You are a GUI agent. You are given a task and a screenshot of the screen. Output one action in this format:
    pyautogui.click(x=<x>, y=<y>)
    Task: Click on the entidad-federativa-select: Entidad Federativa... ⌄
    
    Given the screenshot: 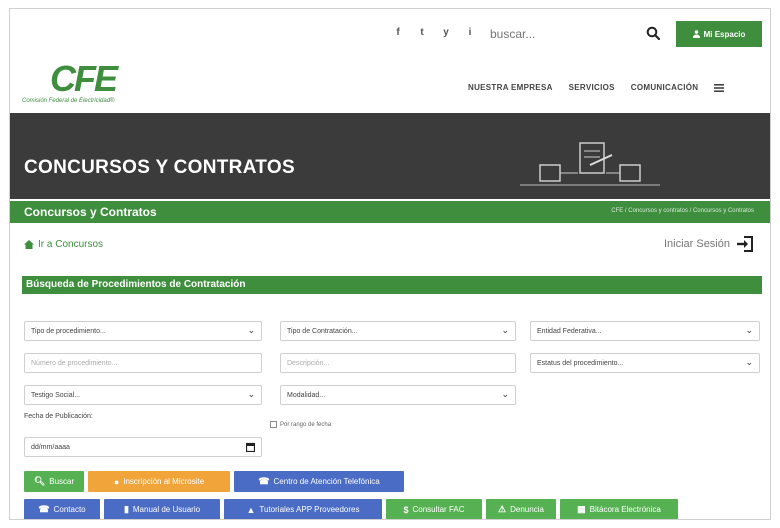 What is the action you would take?
    pyautogui.click(x=645, y=331)
    